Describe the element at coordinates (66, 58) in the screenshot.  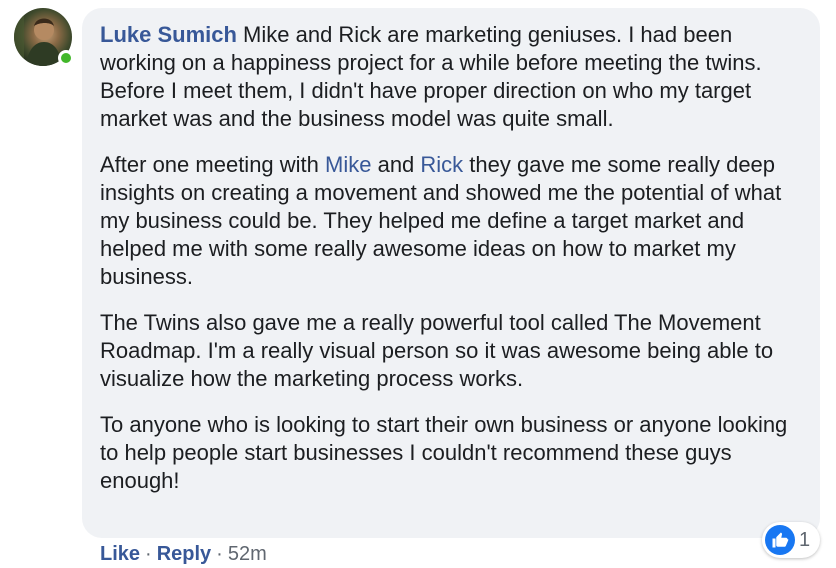
I see `online-status-indicator` at that location.